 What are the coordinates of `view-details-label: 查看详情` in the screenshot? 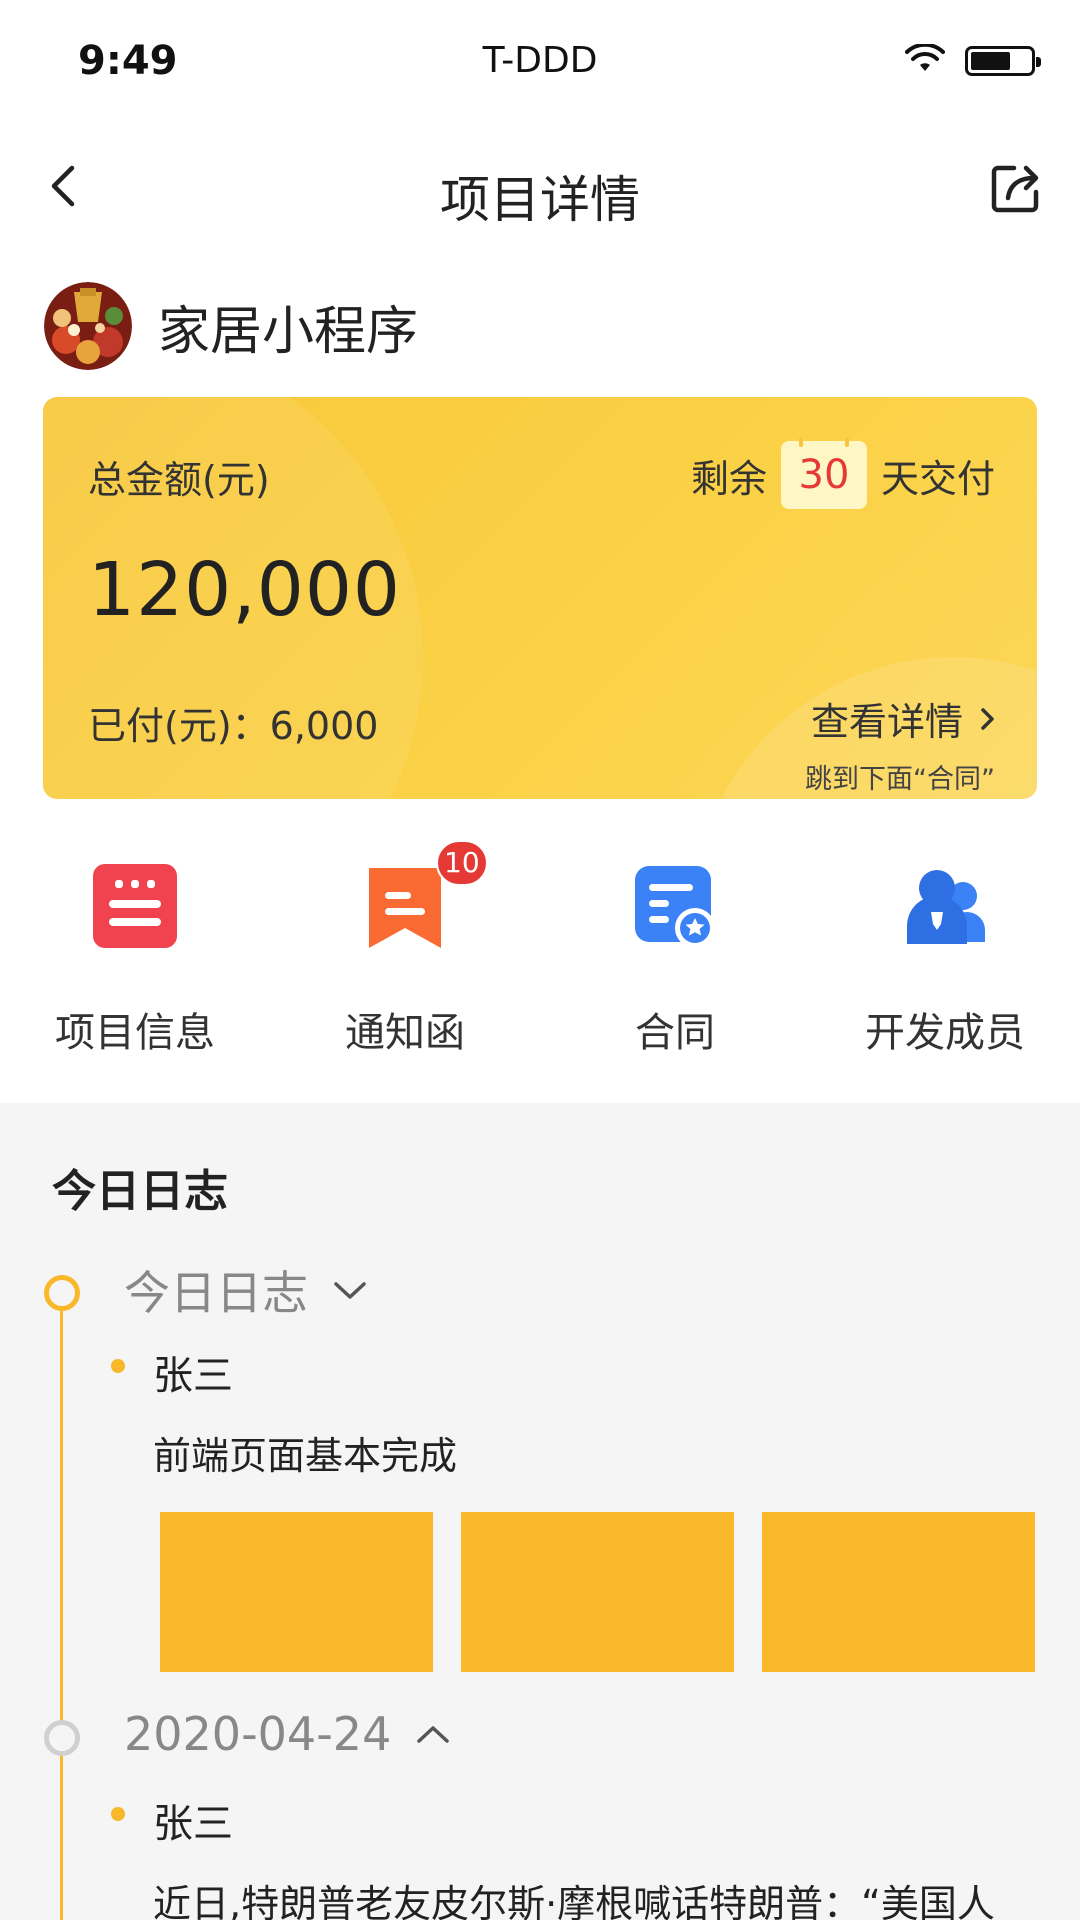 It's located at (886, 722).